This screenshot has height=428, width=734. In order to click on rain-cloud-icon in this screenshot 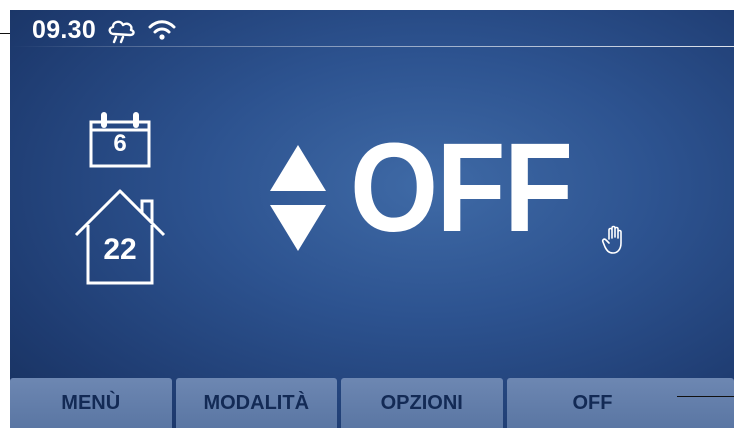, I will do `click(122, 30)`.